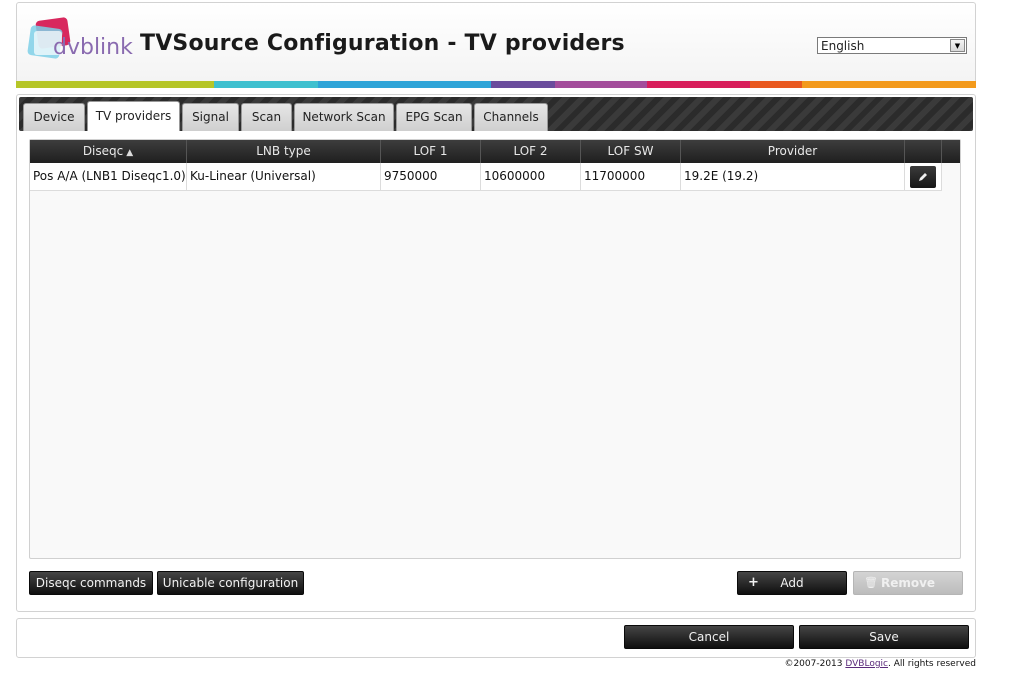  I want to click on column-header-actions, so click(923, 151).